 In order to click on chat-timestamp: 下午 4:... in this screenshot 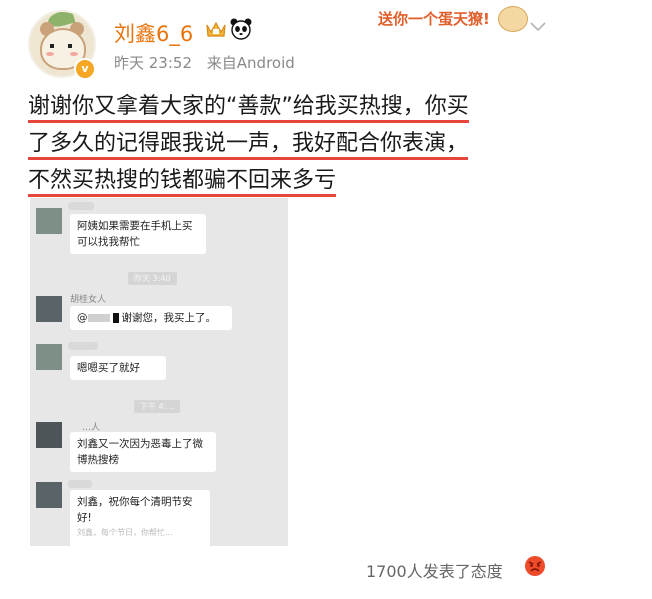, I will do `click(157, 406)`.